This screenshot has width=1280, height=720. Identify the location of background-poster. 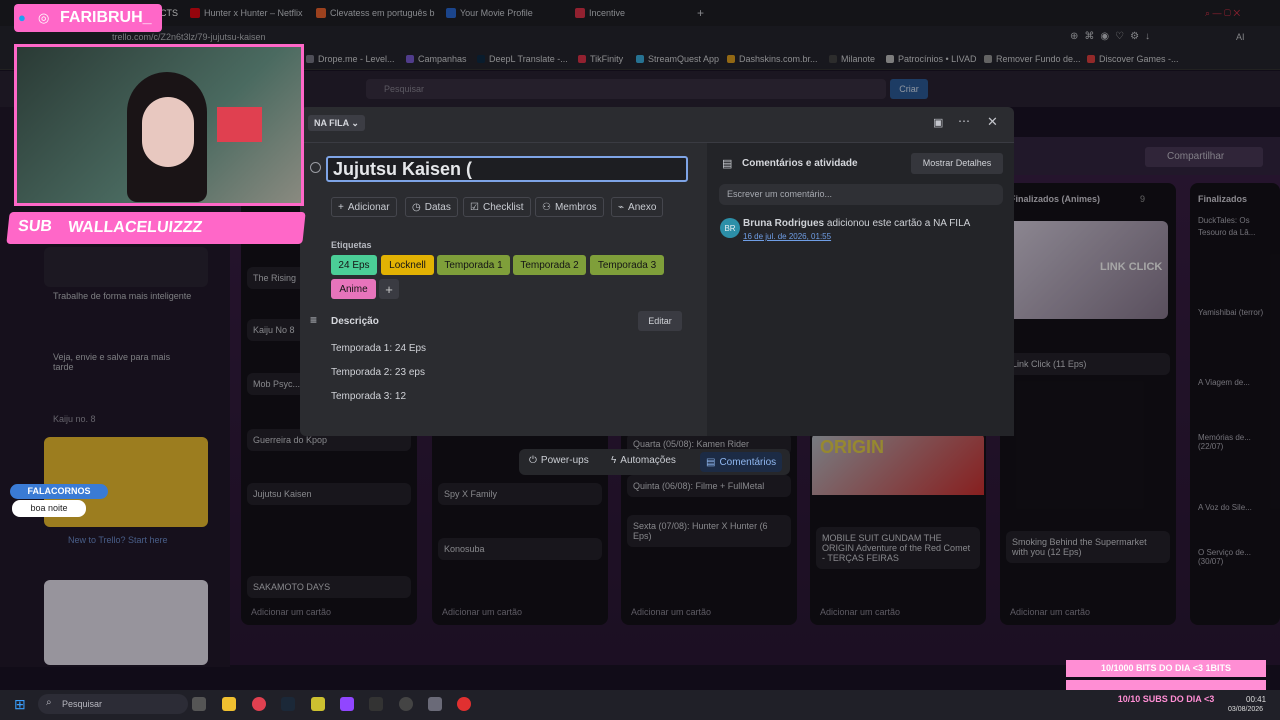
(239, 124).